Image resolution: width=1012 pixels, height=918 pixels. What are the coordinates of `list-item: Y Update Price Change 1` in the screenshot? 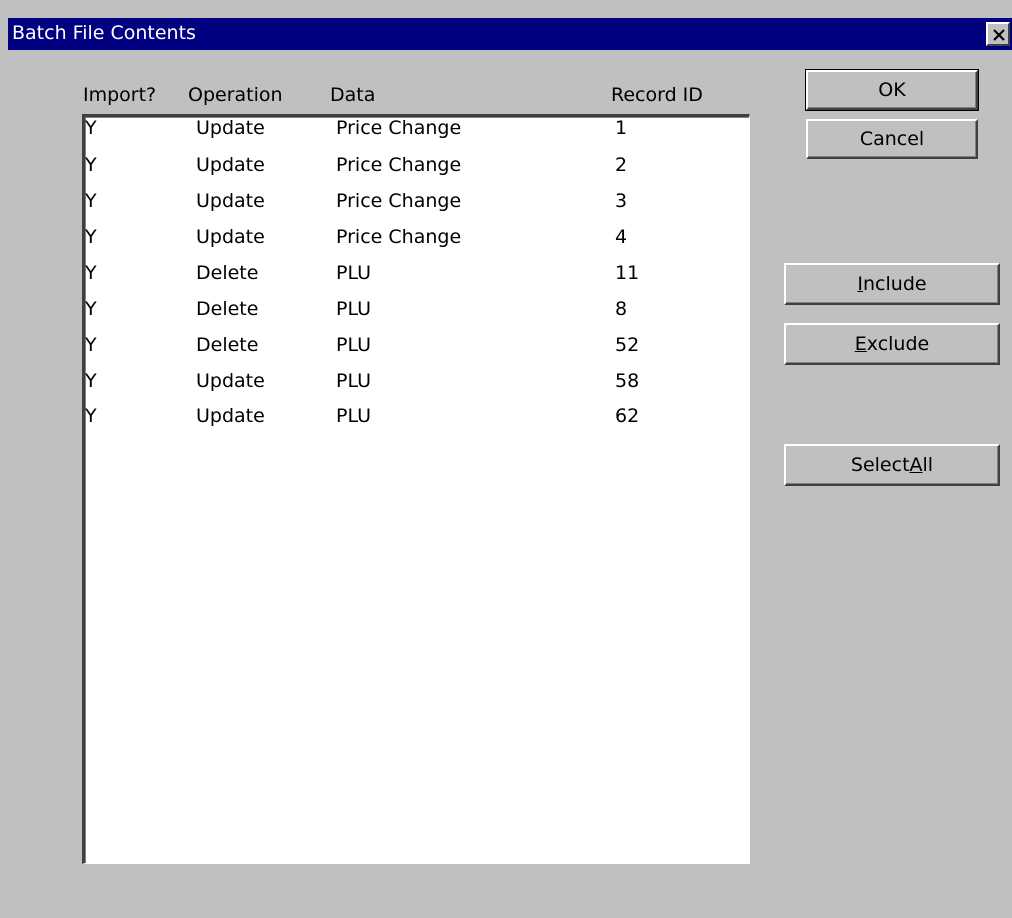 It's located at (417, 135).